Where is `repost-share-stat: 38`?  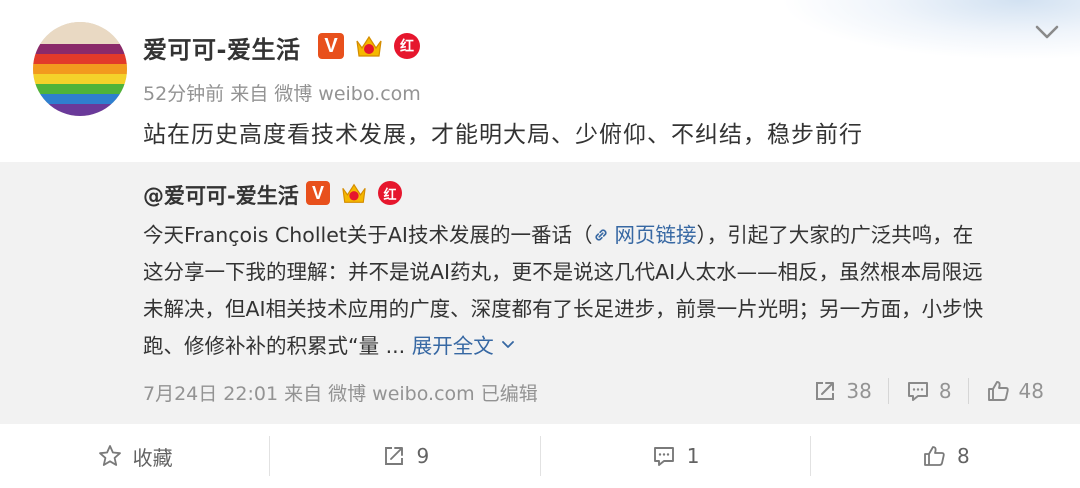
repost-share-stat: 38 is located at coordinates (841, 391).